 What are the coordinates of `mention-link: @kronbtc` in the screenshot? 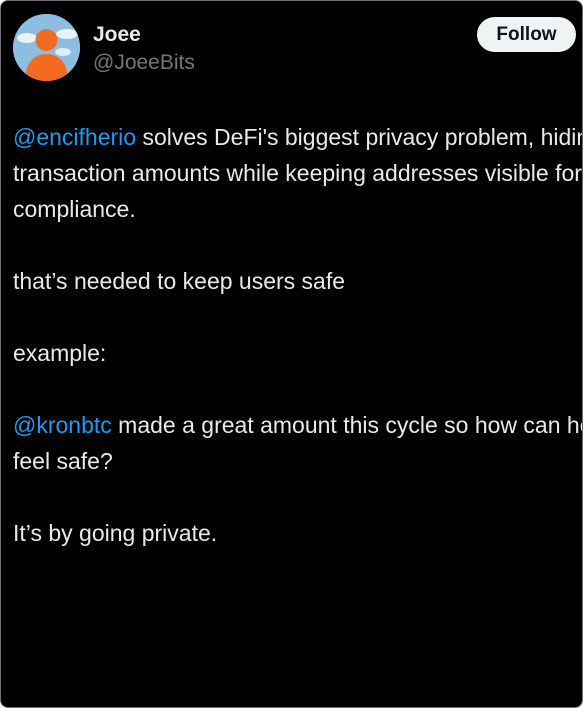 It's located at (62, 425).